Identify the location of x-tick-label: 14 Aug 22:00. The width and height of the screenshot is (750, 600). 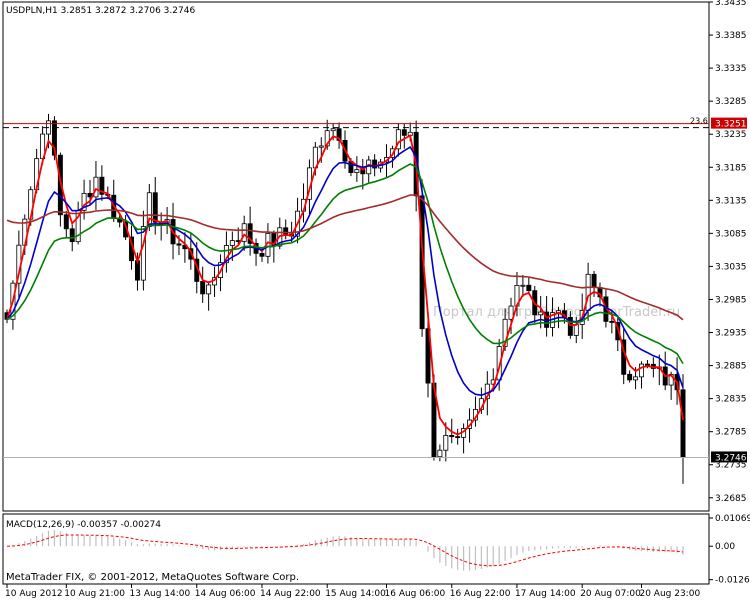
(290, 594).